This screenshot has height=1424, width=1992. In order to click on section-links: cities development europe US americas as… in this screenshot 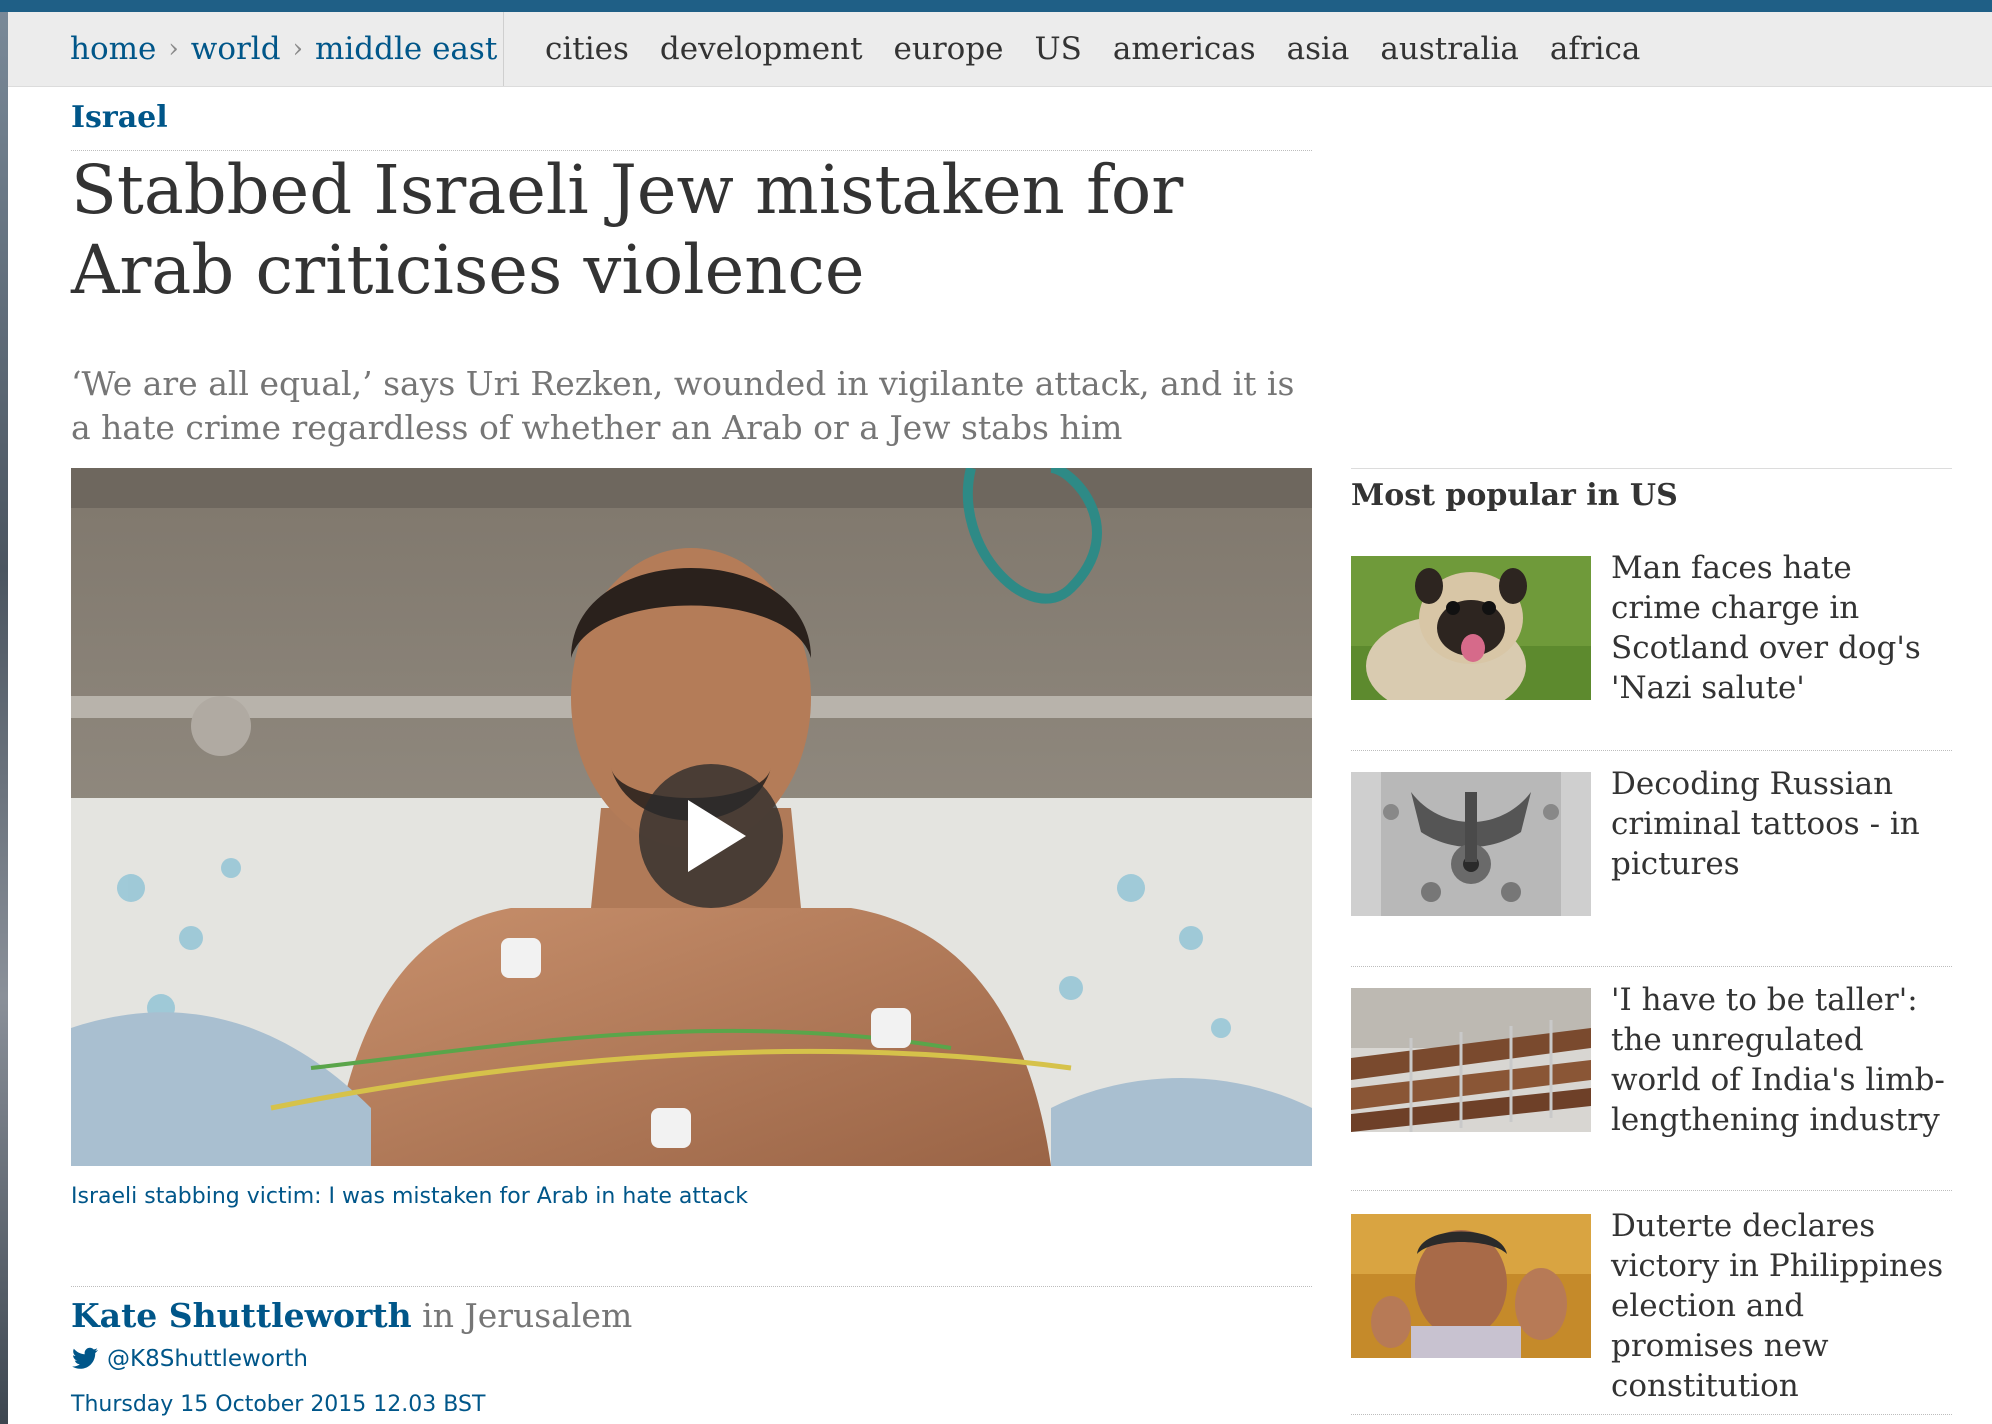, I will do `click(1108, 49)`.